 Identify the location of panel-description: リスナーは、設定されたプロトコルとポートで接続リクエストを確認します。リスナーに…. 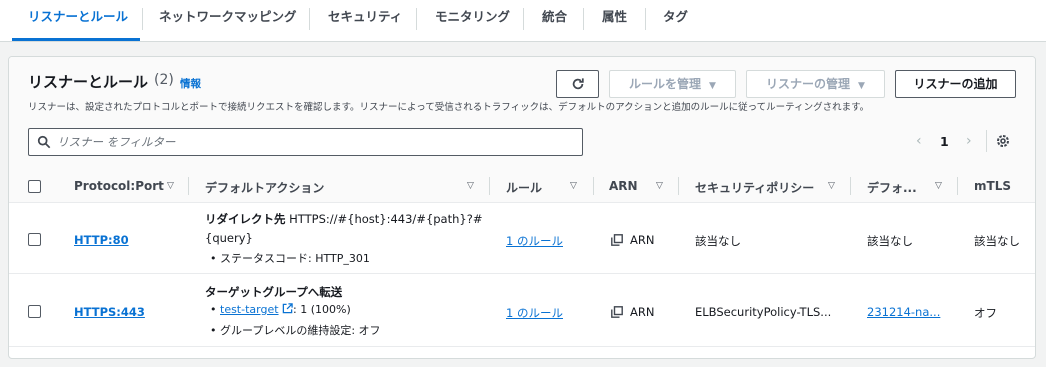
(449, 107).